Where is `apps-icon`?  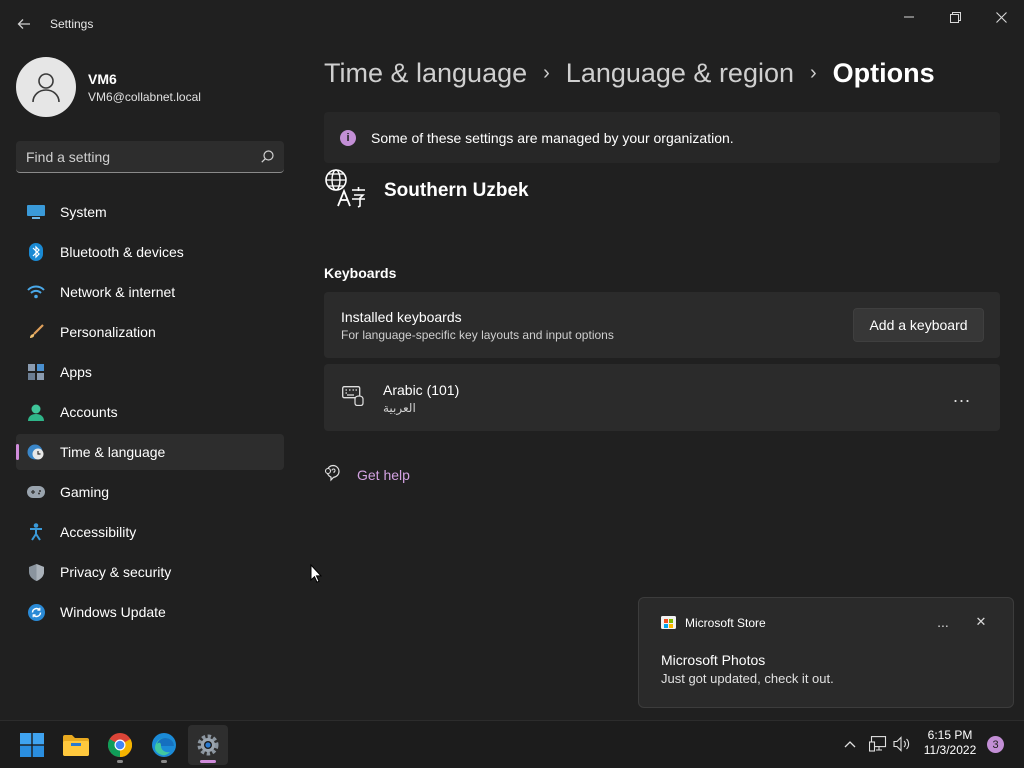
apps-icon is located at coordinates (36, 372).